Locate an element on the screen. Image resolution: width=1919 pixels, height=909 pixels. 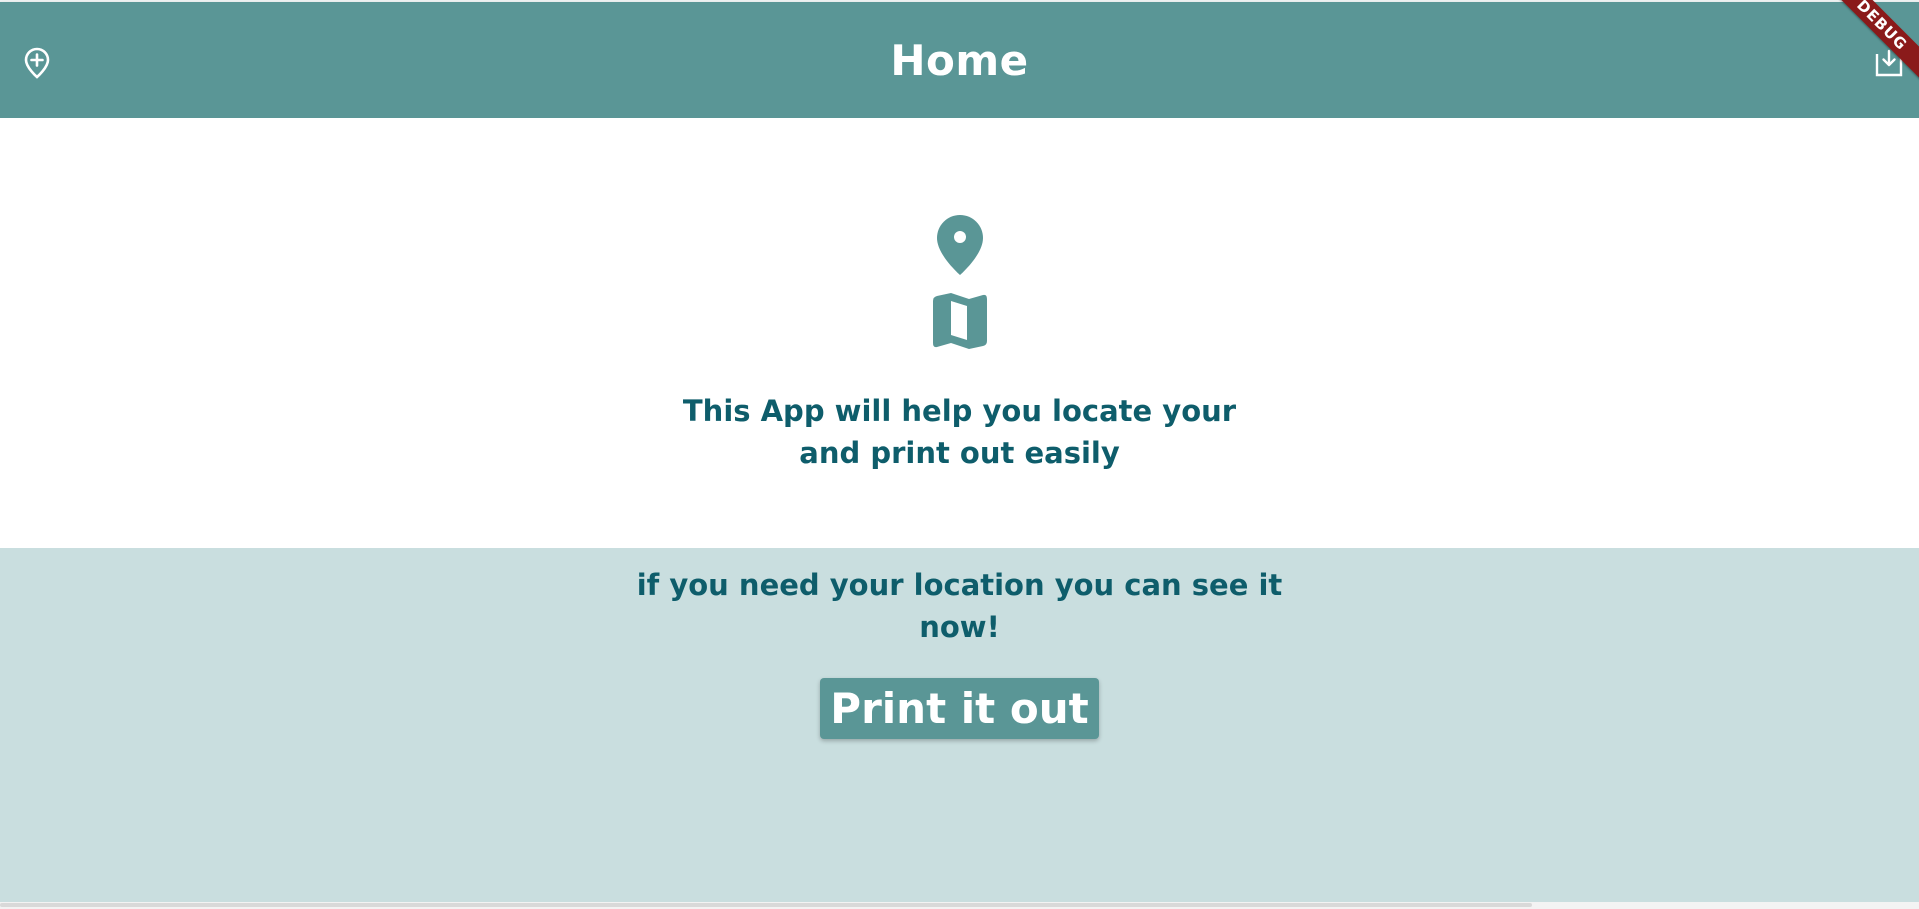
hint-line-2: now! is located at coordinates (959, 627).